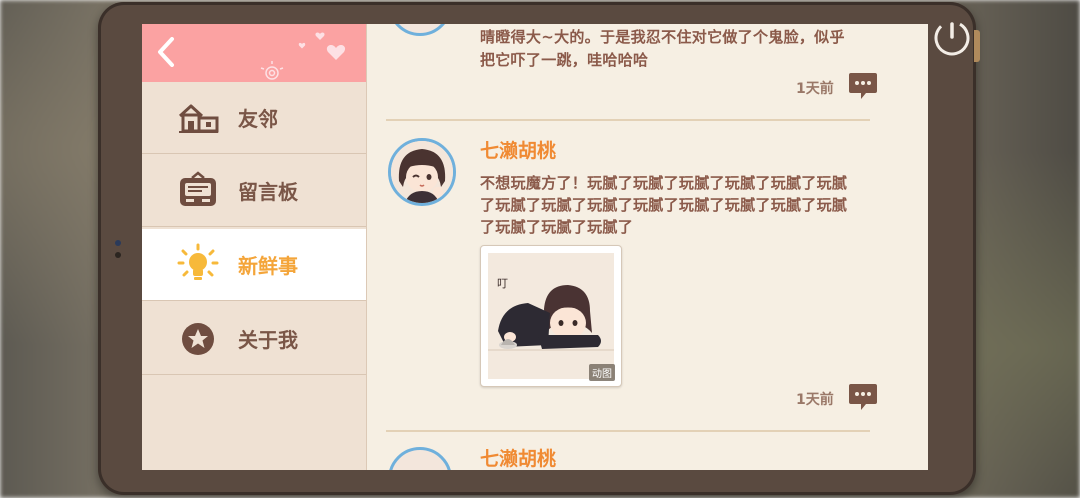  I want to click on power-icon, so click(952, 38).